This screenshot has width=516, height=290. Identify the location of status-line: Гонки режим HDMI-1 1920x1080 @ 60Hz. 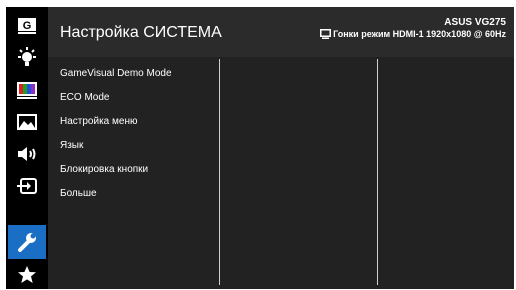
(413, 34).